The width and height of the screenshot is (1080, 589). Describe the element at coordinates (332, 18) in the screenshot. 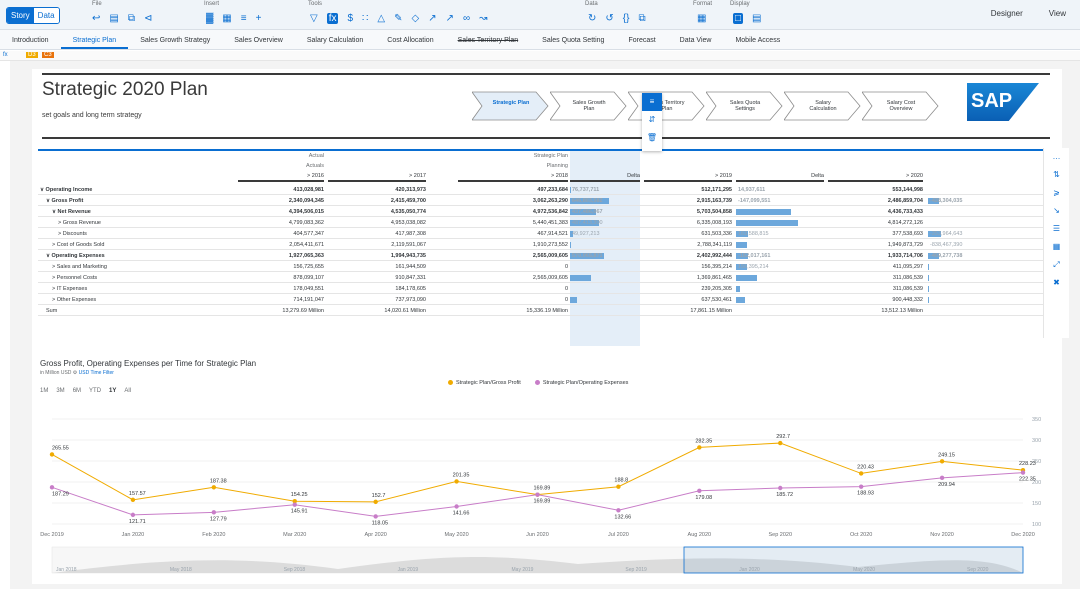

I see `formula-icon: fx` at that location.